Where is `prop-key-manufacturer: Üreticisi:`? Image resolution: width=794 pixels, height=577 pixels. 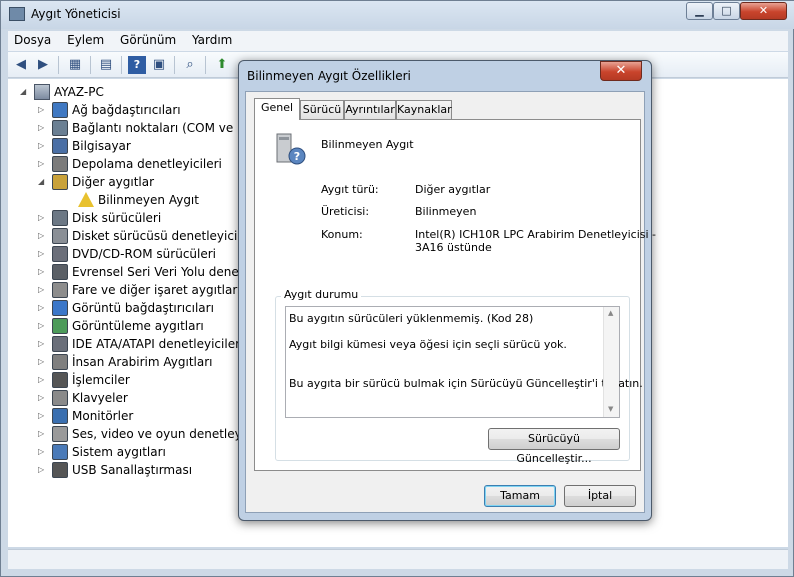
prop-key-manufacturer: Üreticisi: is located at coordinates (345, 211).